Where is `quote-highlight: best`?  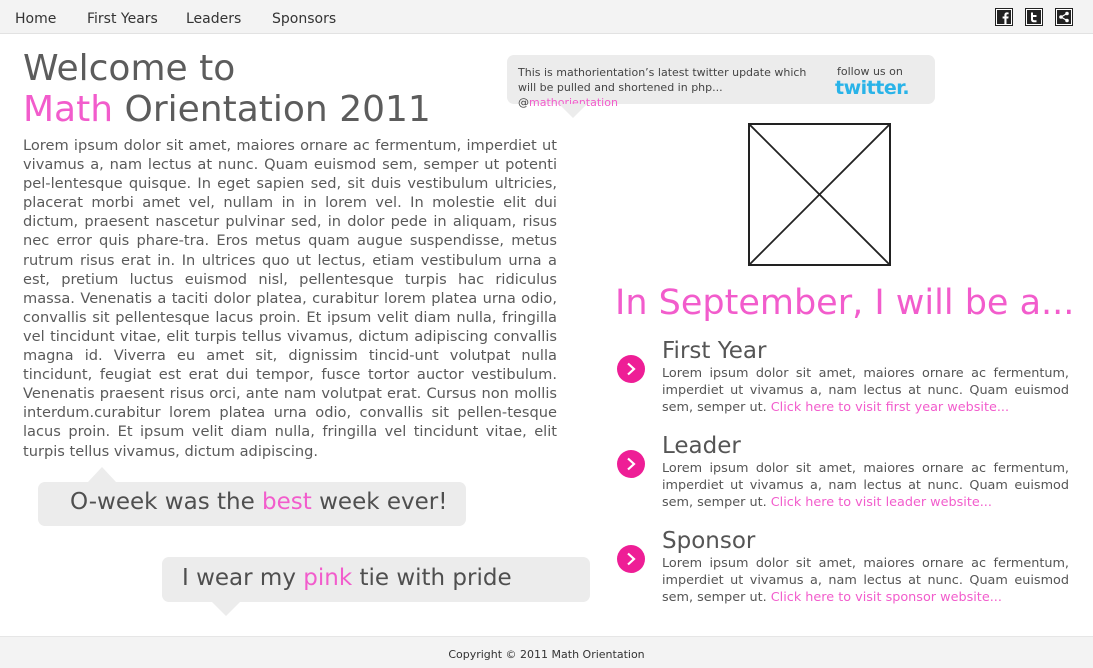
quote-highlight: best is located at coordinates (287, 502).